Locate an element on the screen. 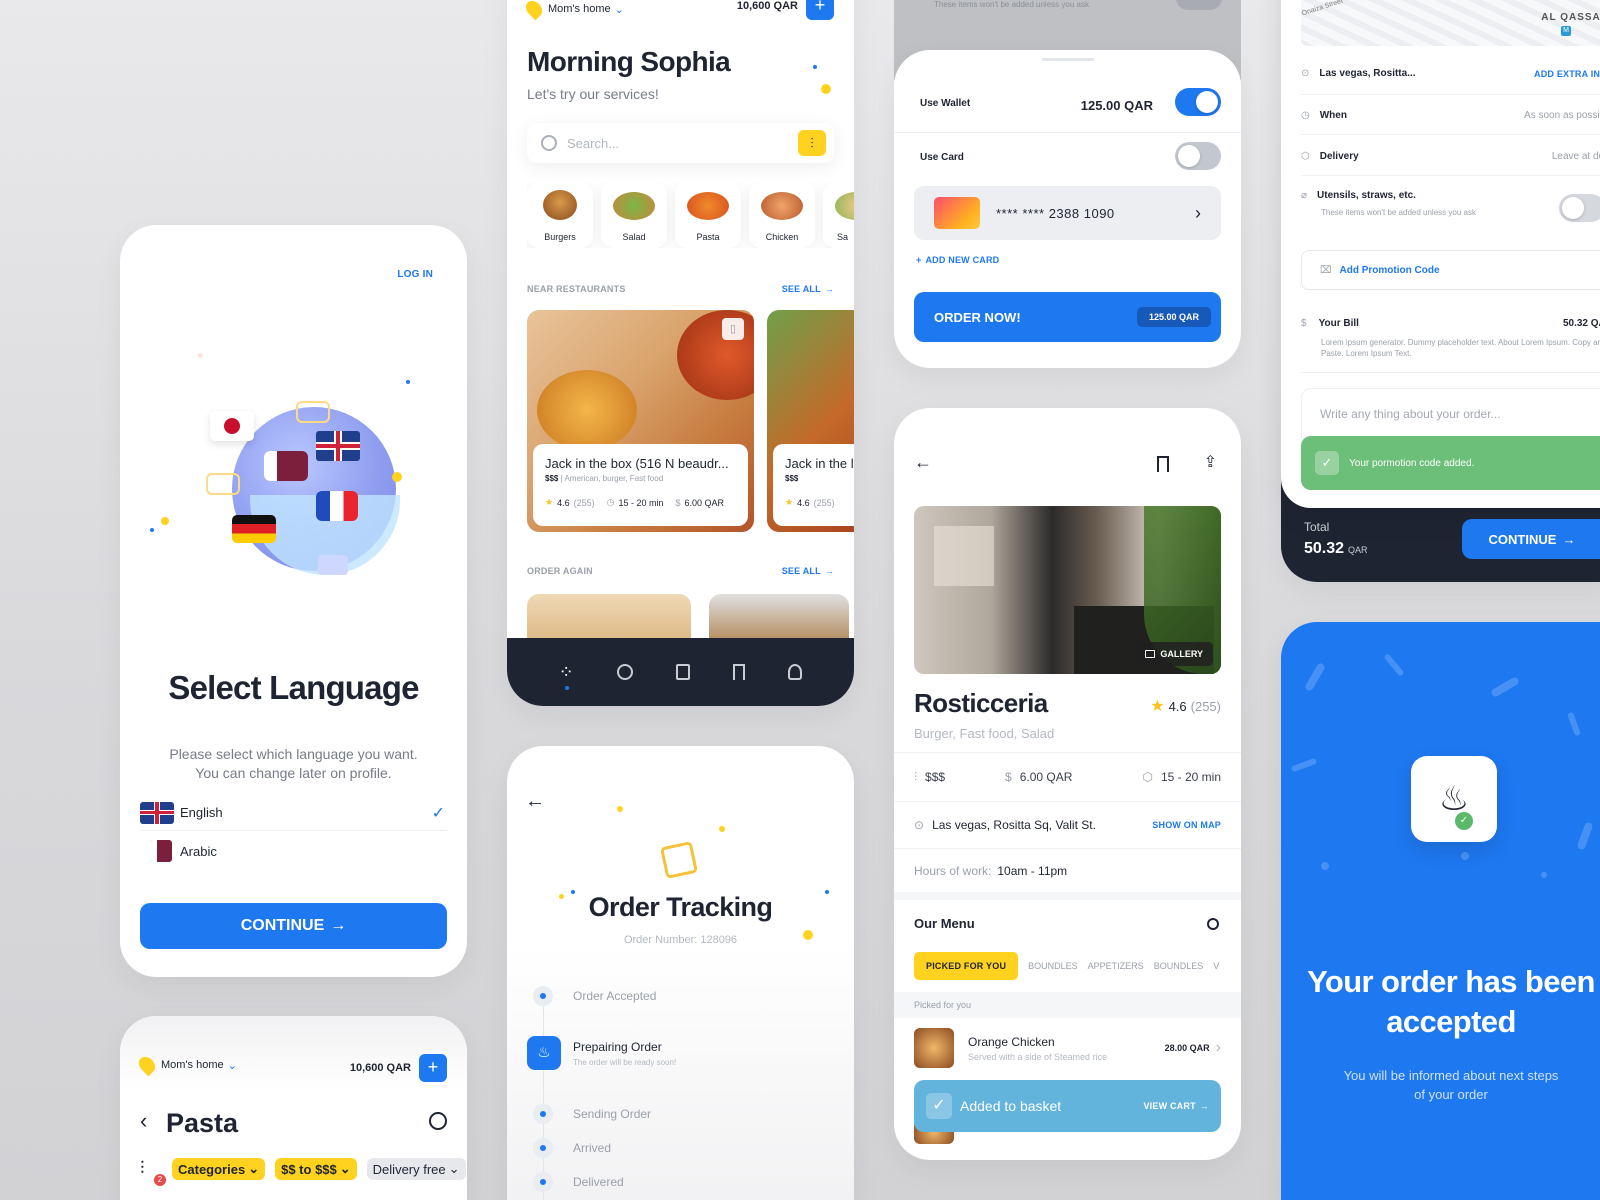 The width and height of the screenshot is (1600, 1200). gallery-label: GALLERY is located at coordinates (1181, 654).